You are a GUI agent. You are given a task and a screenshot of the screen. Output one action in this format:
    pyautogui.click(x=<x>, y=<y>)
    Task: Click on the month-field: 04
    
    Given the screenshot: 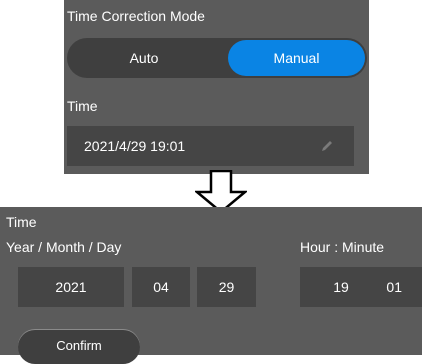 What is the action you would take?
    pyautogui.click(x=161, y=287)
    